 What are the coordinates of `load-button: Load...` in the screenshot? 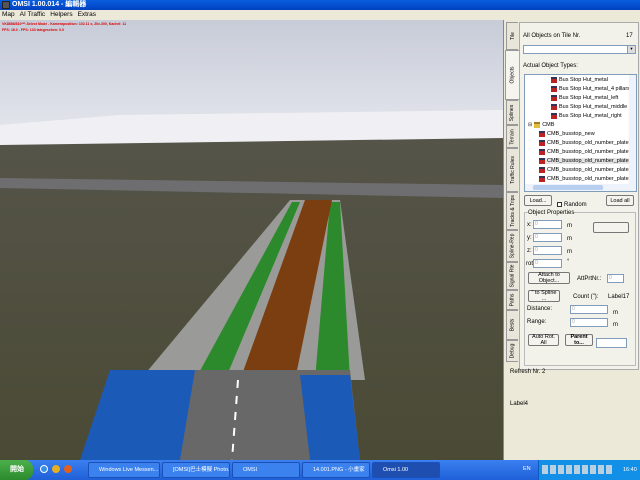 It's located at (538, 200).